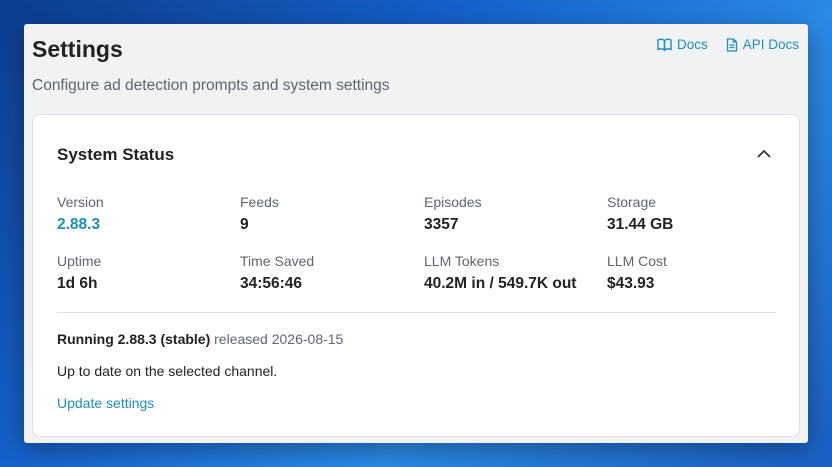  Describe the element at coordinates (637, 261) in the screenshot. I see `stat-label: LLM Cost` at that location.